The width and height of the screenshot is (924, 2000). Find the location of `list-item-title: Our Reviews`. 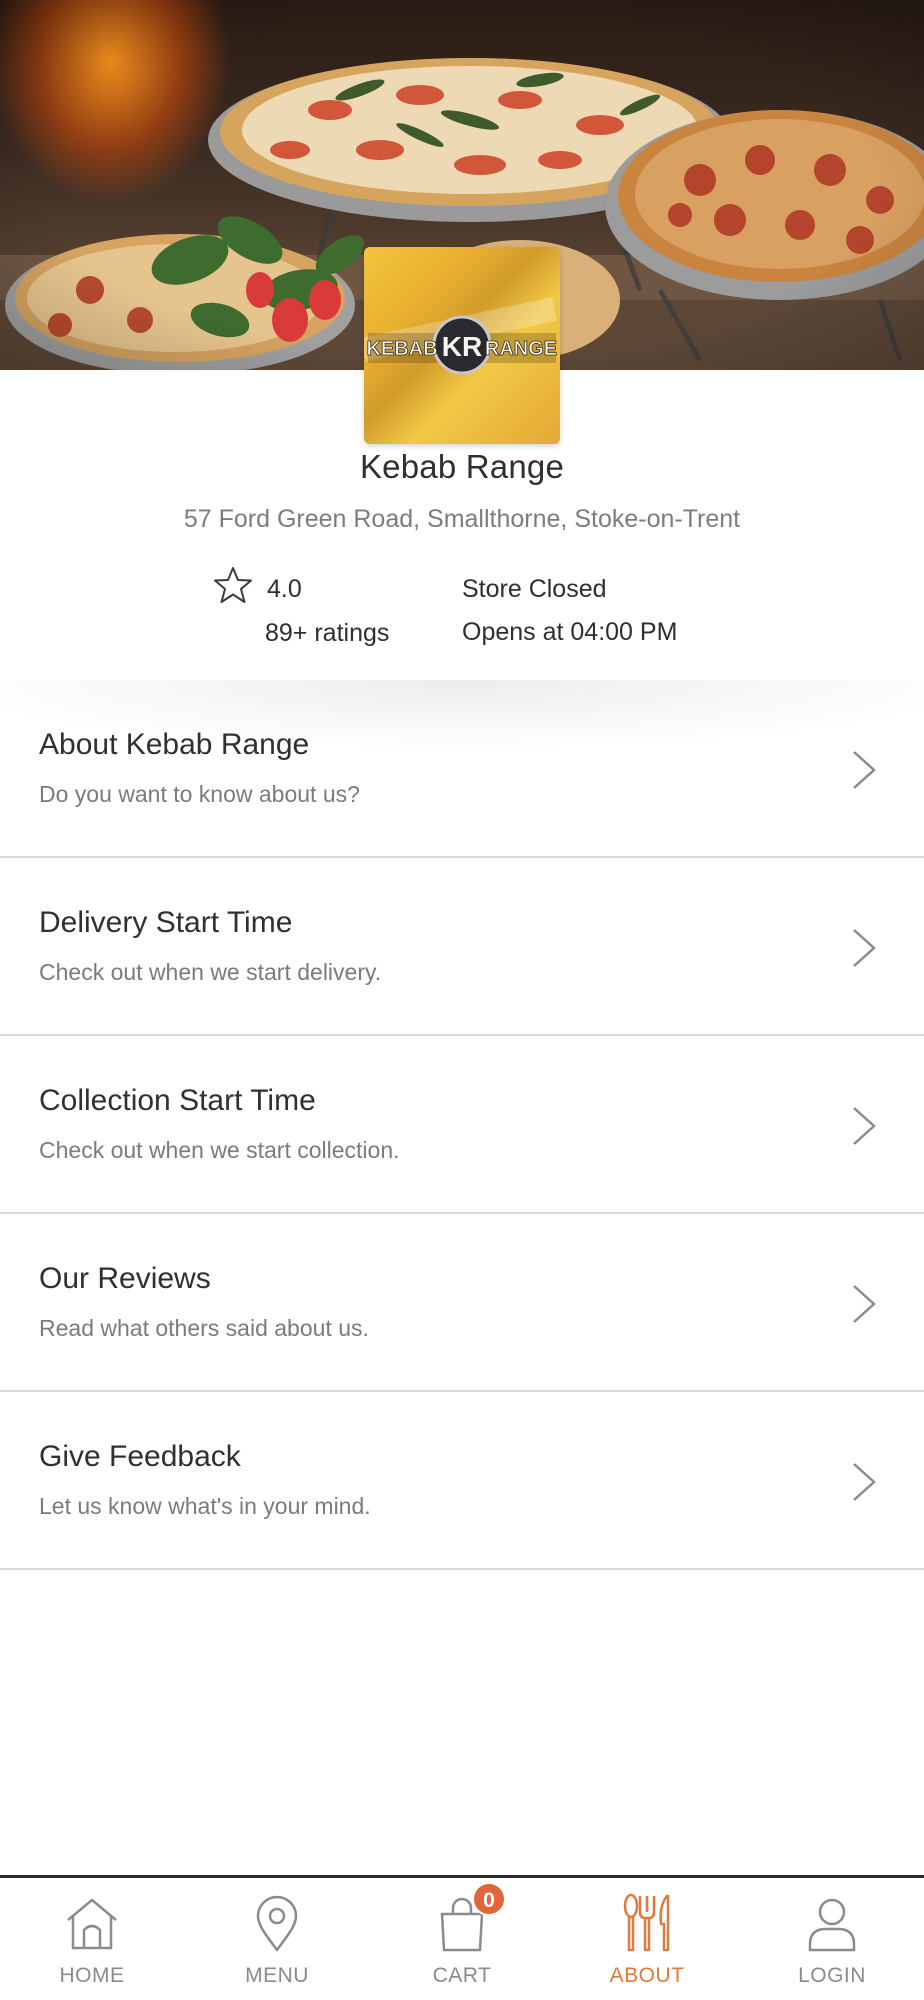

list-item-title: Our Reviews is located at coordinates (125, 1278).